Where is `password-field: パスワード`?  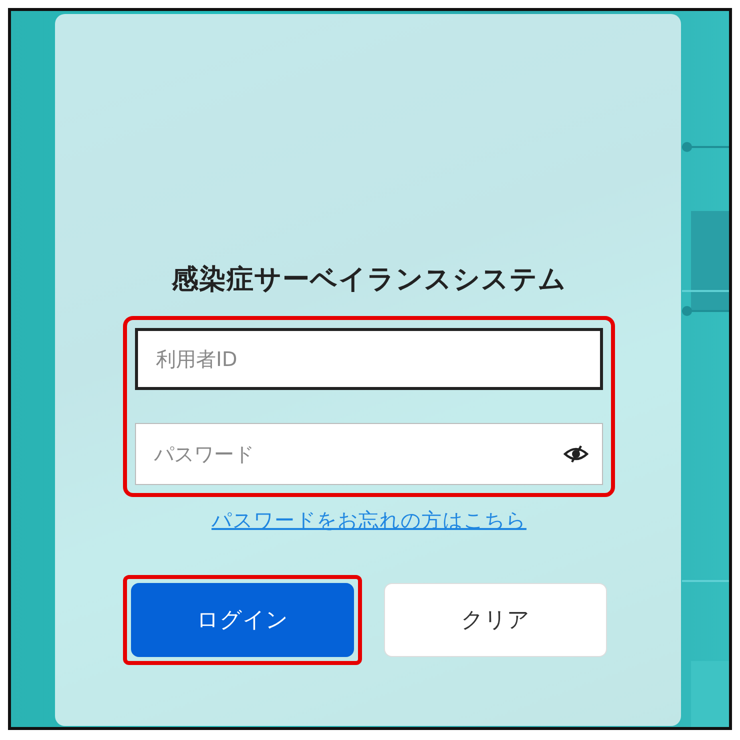 password-field: パスワード is located at coordinates (369, 454).